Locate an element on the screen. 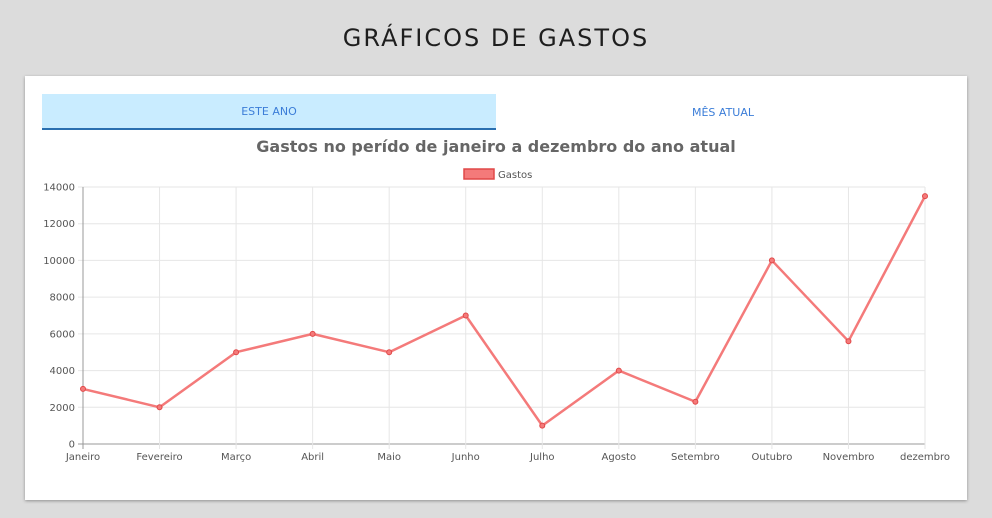 Image resolution: width=992 pixels, height=518 pixels. y-tick-label: 12000 is located at coordinates (59, 224).